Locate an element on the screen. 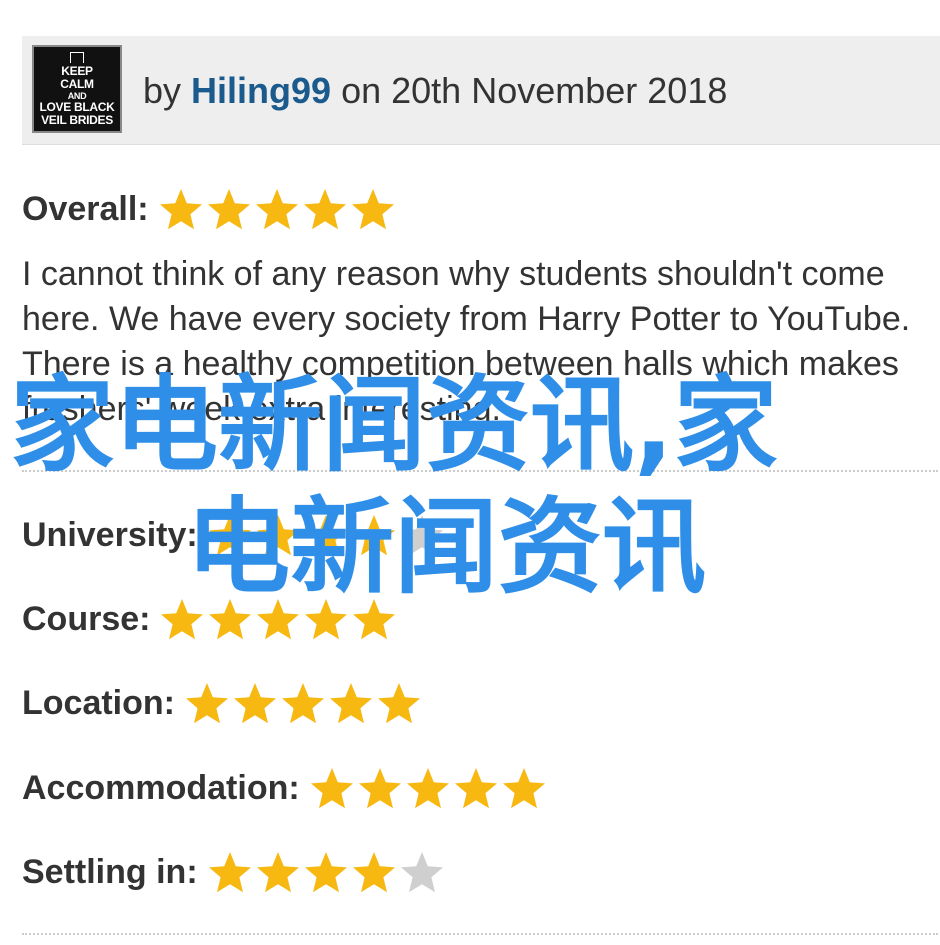  avatar-text-line: AND is located at coordinates (77, 95).